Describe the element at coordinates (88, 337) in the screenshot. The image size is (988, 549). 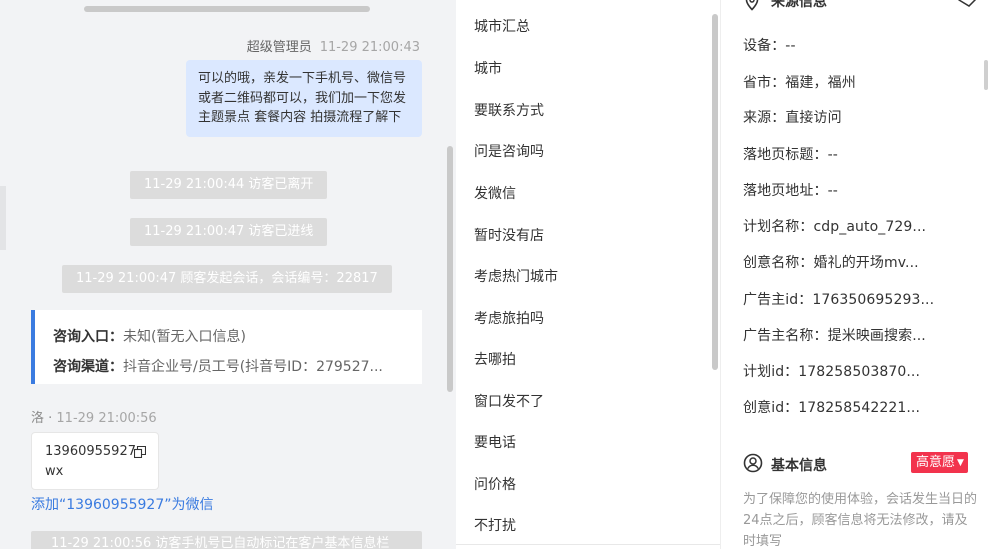
I see `consult-entry-label: 咨询入口：` at that location.